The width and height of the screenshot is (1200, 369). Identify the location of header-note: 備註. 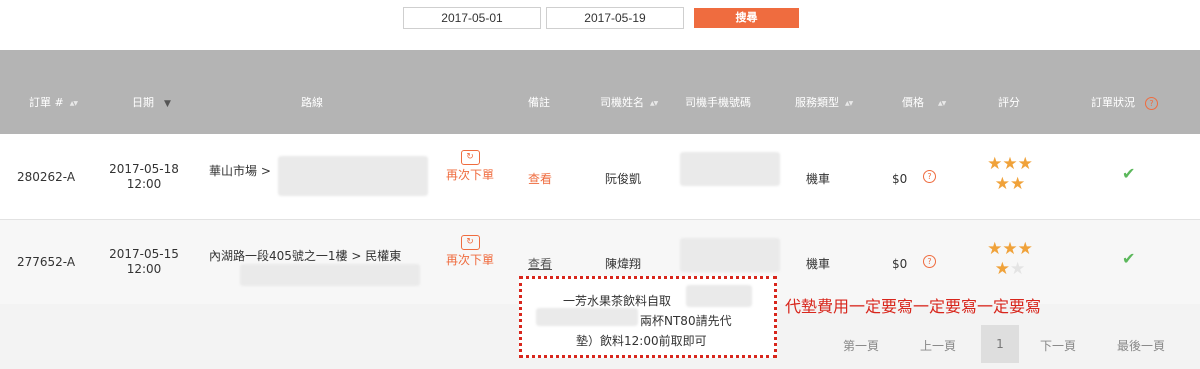
(539, 102).